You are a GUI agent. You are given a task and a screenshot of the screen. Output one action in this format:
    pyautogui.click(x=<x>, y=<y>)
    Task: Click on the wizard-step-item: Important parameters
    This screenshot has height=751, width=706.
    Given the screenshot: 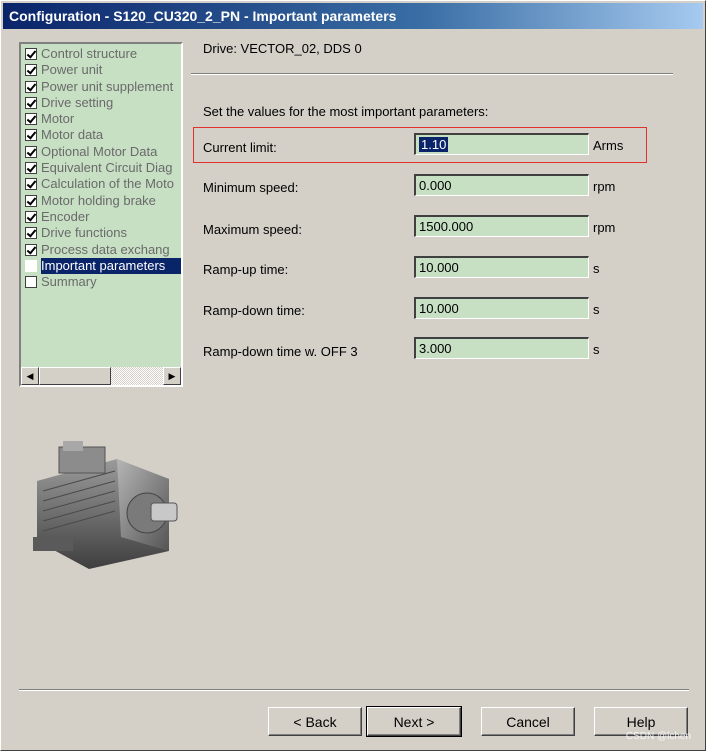 What is the action you would take?
    pyautogui.click(x=102, y=265)
    